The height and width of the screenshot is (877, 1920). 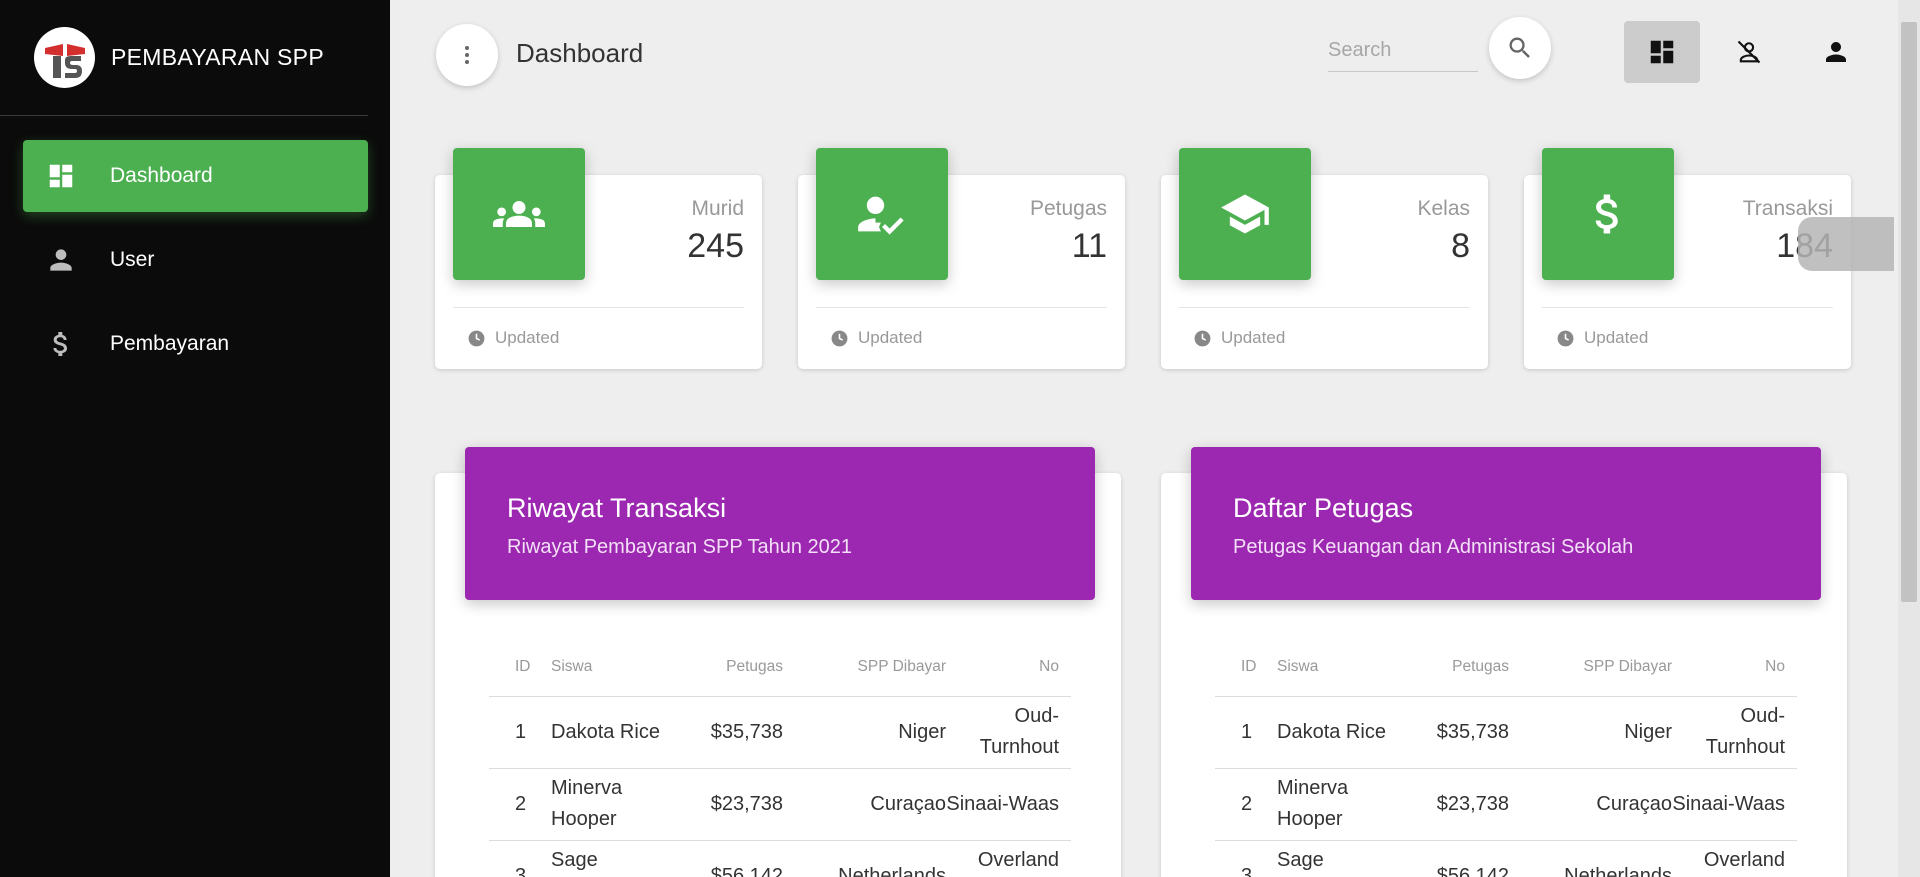 I want to click on search-button, so click(x=1520, y=48).